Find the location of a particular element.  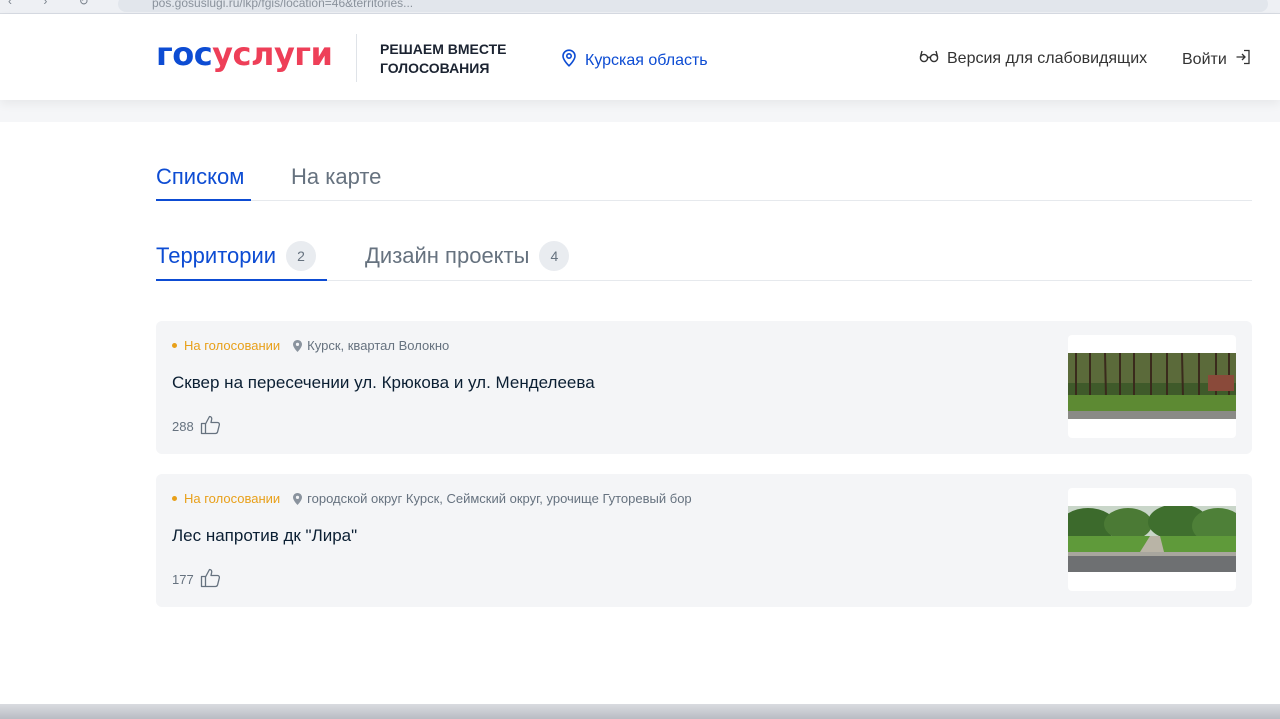

park-photo is located at coordinates (1152, 386).